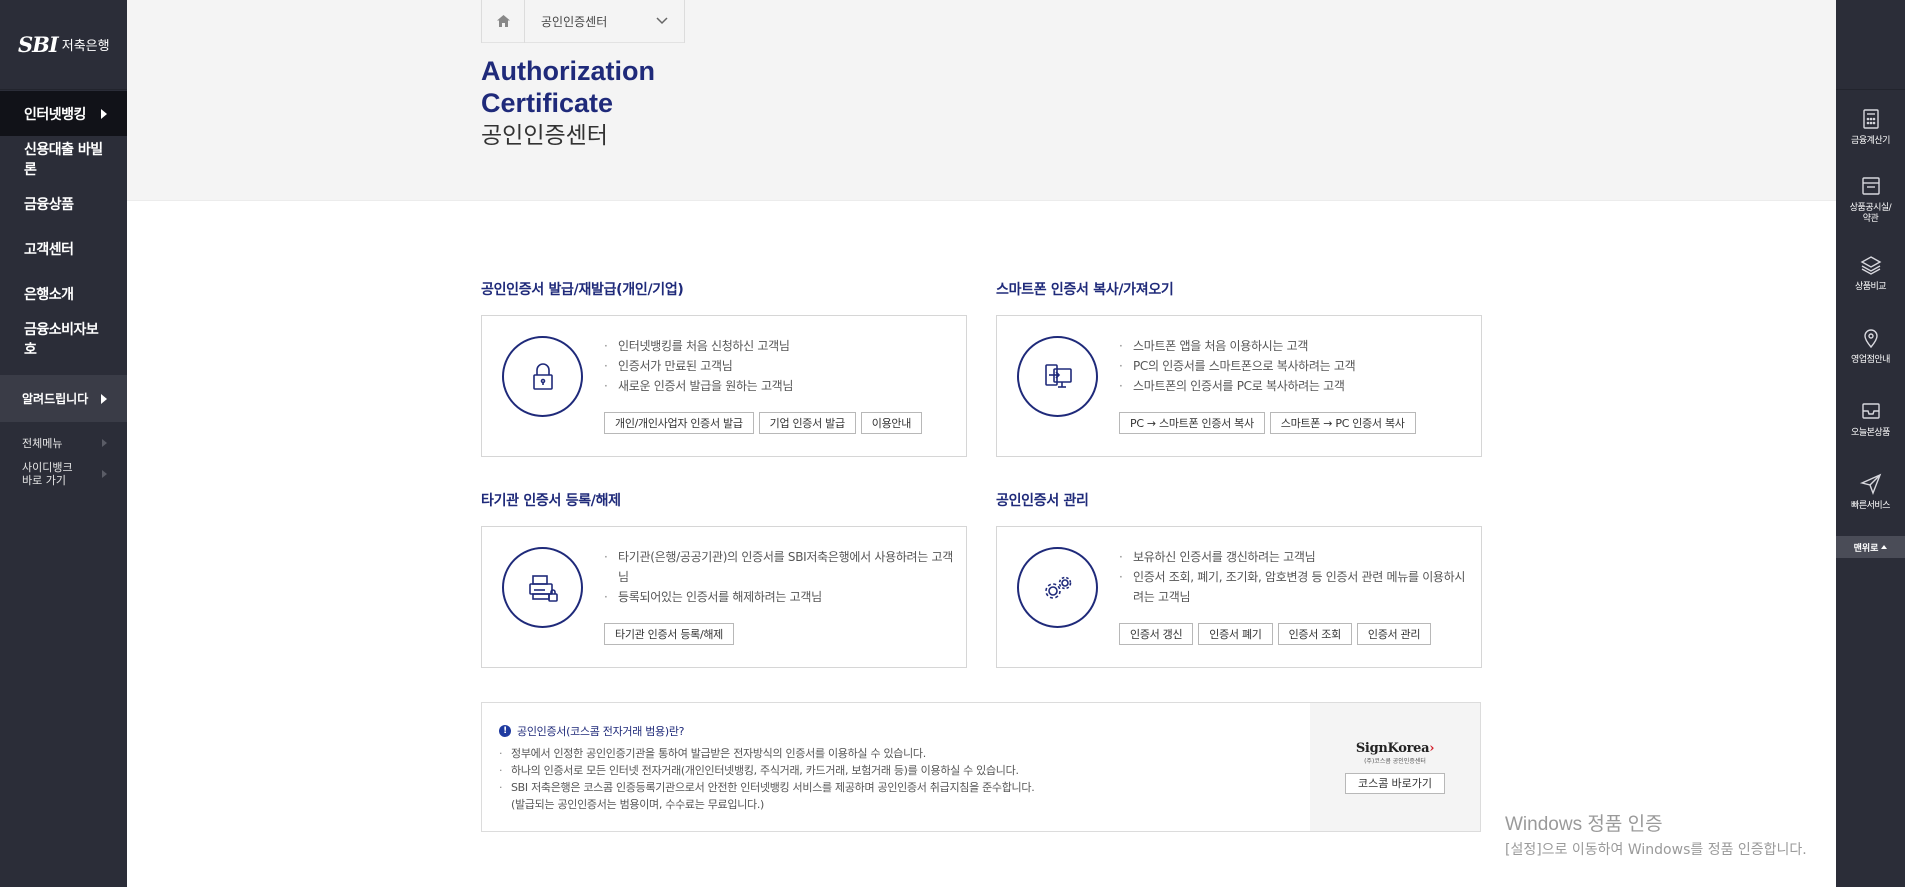 The width and height of the screenshot is (1905, 887). What do you see at coordinates (1870, 345) in the screenshot?
I see `quick-item-branch: 영업점안내` at bounding box center [1870, 345].